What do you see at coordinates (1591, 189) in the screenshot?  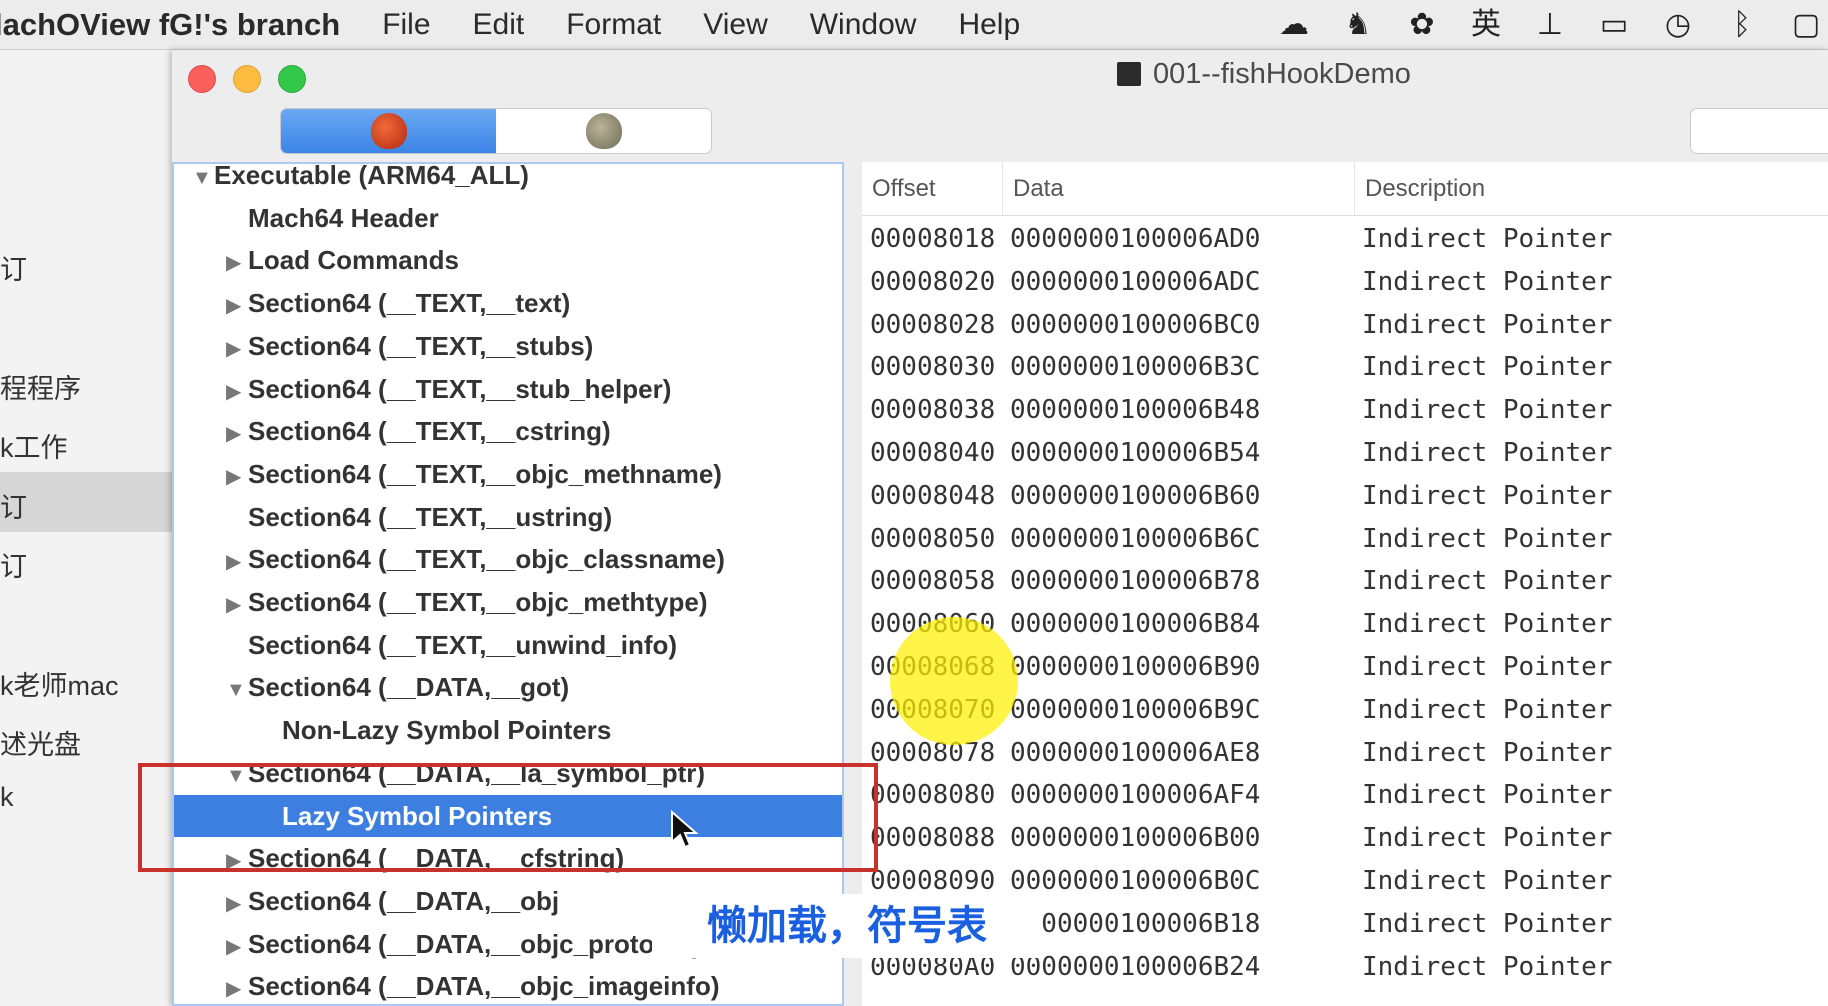 I see `column-header-description: Description` at bounding box center [1591, 189].